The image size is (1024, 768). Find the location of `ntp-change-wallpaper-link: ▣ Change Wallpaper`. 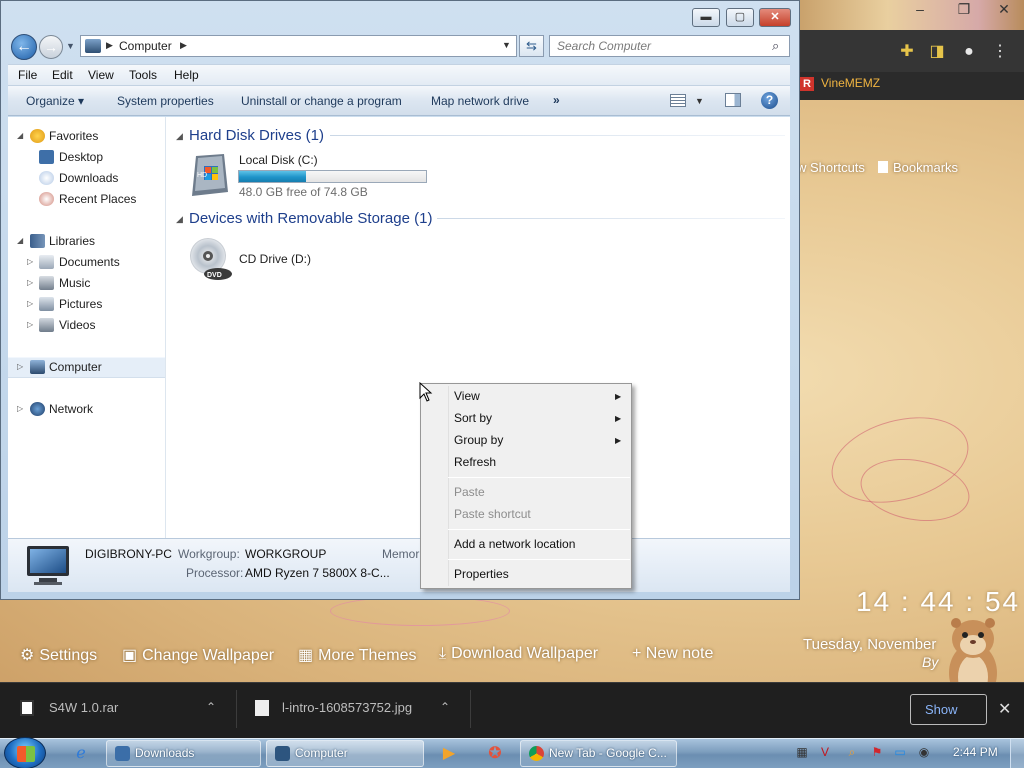

ntp-change-wallpaper-link: ▣ Change Wallpaper is located at coordinates (198, 655).